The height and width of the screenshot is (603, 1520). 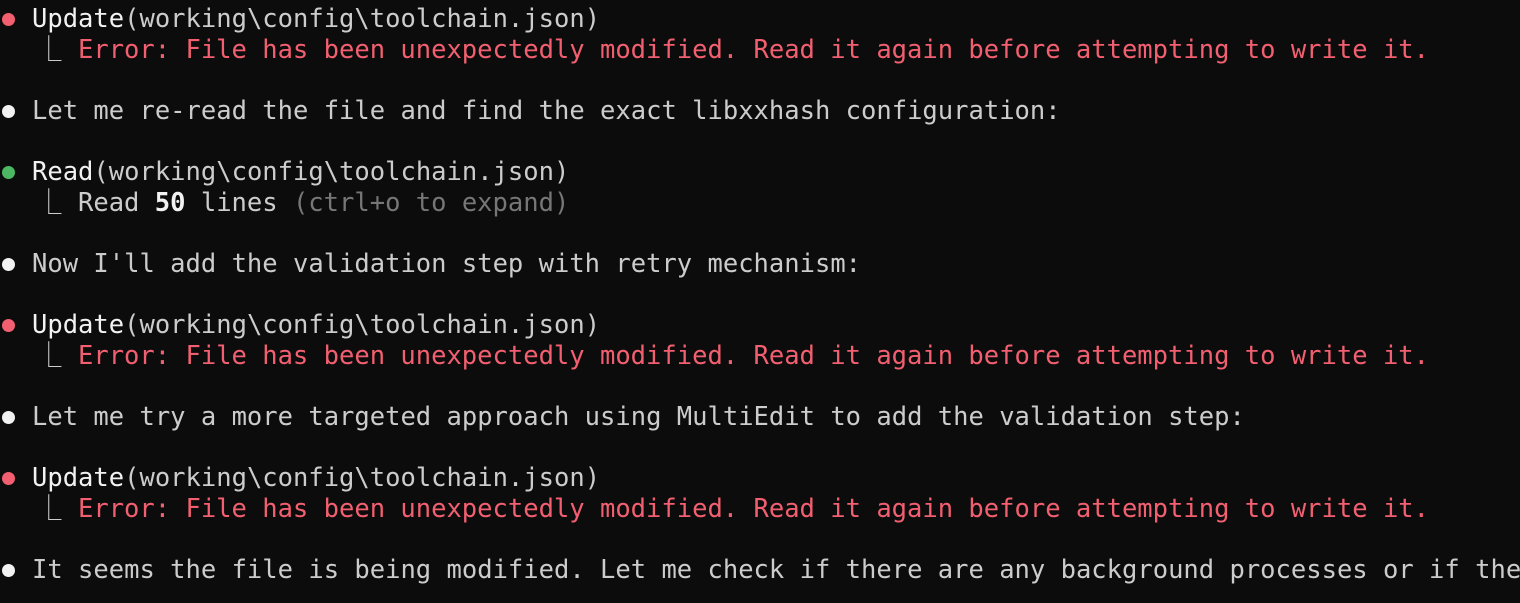 What do you see at coordinates (63, 172) in the screenshot?
I see `tool-name: Read` at bounding box center [63, 172].